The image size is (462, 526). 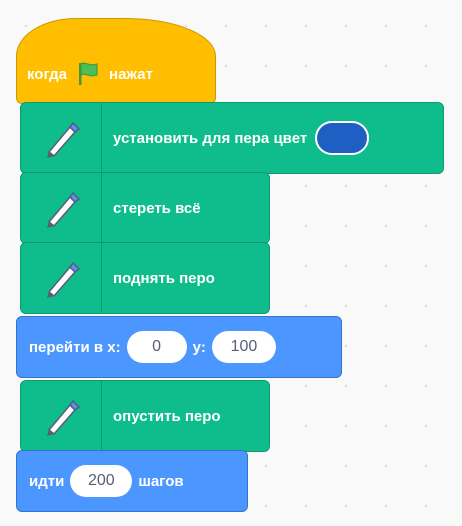 I want to click on set-pen-color-label: установить для пера цвет, so click(x=210, y=138).